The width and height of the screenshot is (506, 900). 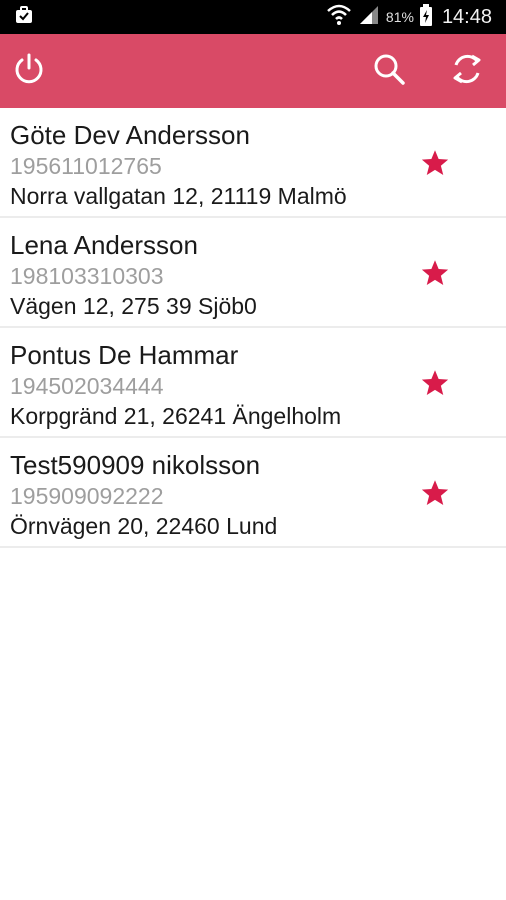 I want to click on personal-number: 198103310303, so click(x=87, y=276).